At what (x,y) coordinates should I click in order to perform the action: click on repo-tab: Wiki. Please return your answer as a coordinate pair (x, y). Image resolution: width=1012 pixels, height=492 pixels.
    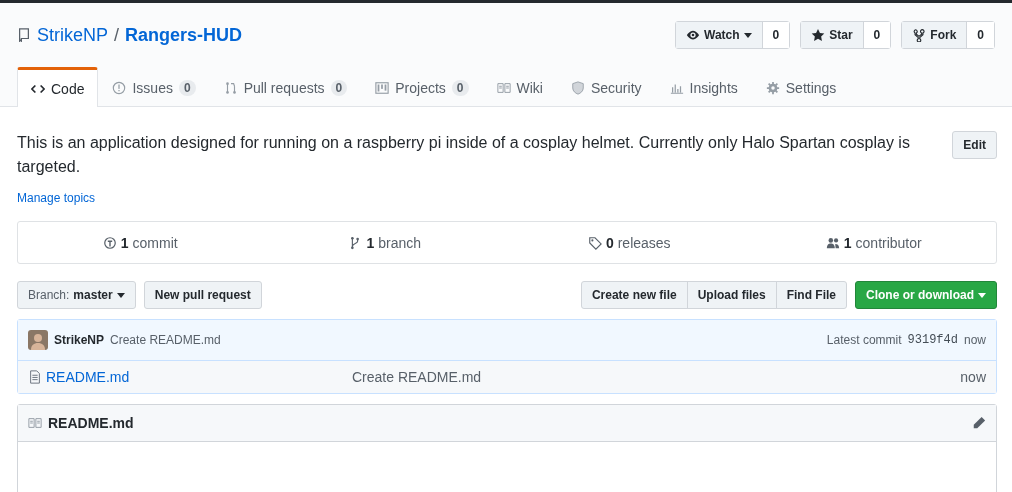
    Looking at the image, I should click on (519, 86).